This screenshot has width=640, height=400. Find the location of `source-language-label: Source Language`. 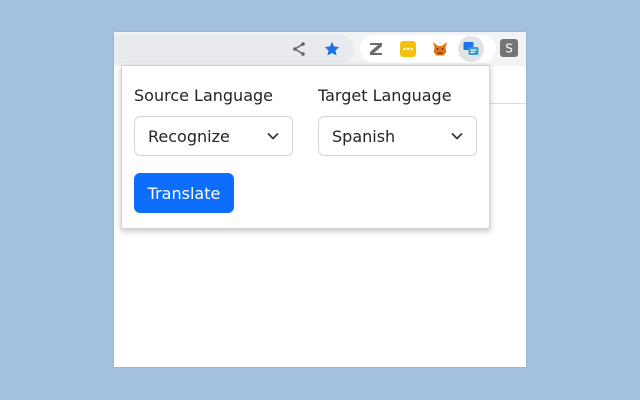

source-language-label: Source Language is located at coordinates (203, 95).